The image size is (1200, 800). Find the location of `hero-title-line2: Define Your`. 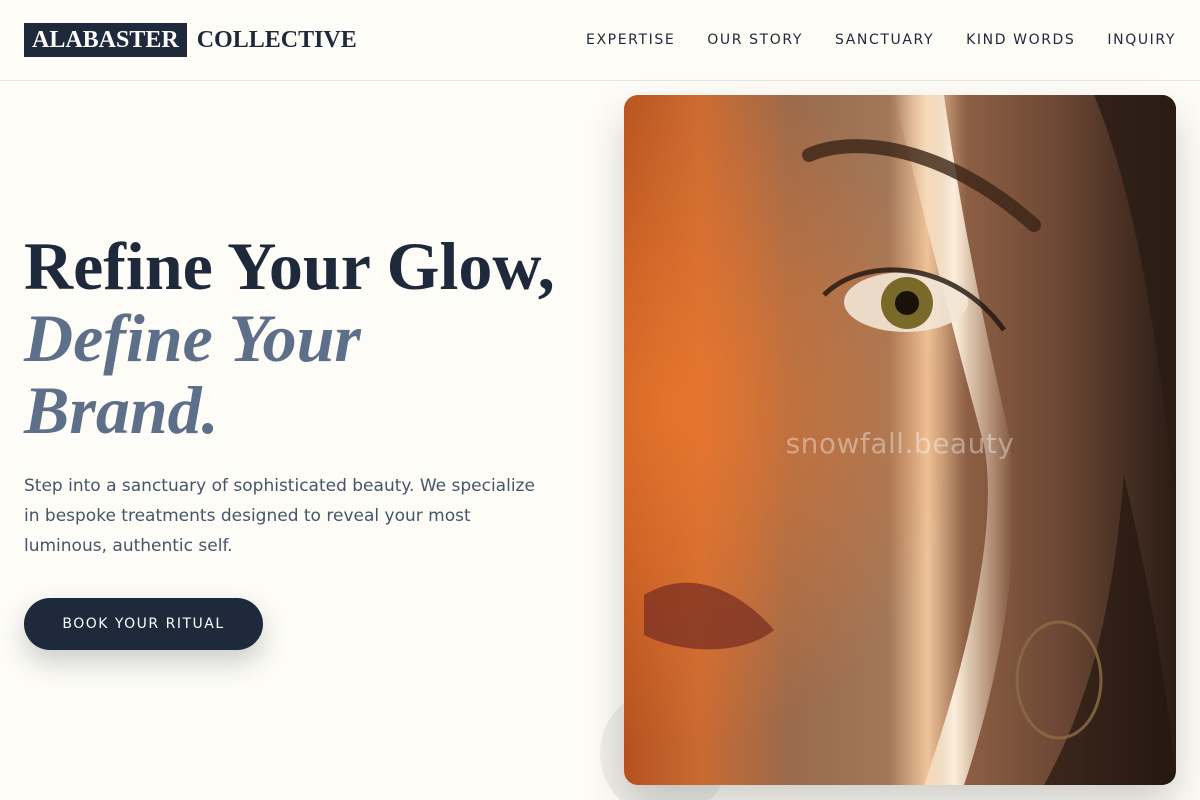

hero-title-line2: Define Your is located at coordinates (192, 338).